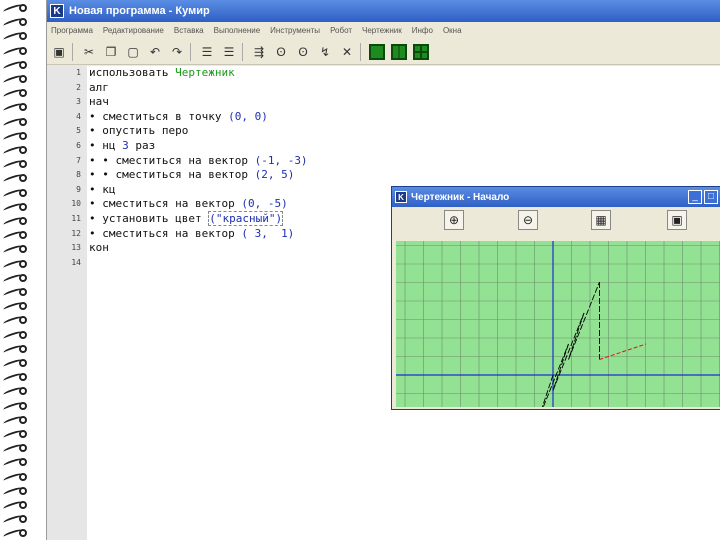 This screenshot has width=720, height=540. Describe the element at coordinates (99, 247) in the screenshot. I see `code-line: кон` at that location.